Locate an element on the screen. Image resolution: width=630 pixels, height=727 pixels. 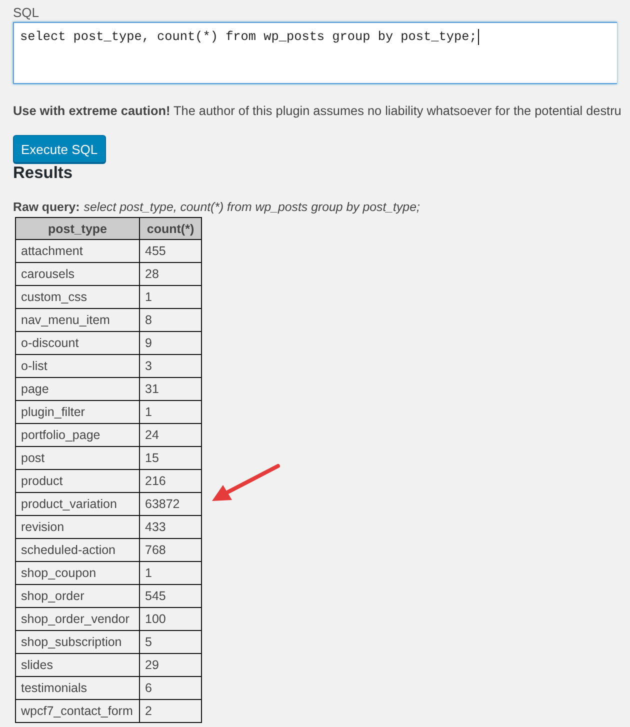
table-cell: o-list is located at coordinates (78, 366).